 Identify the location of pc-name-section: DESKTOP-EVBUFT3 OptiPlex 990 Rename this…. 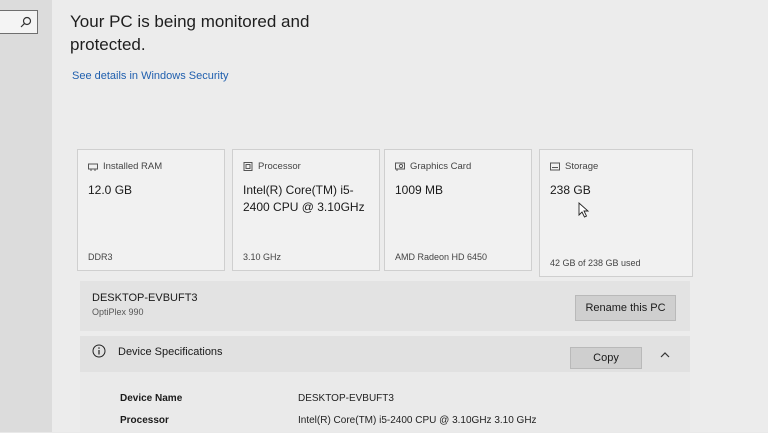
(385, 306).